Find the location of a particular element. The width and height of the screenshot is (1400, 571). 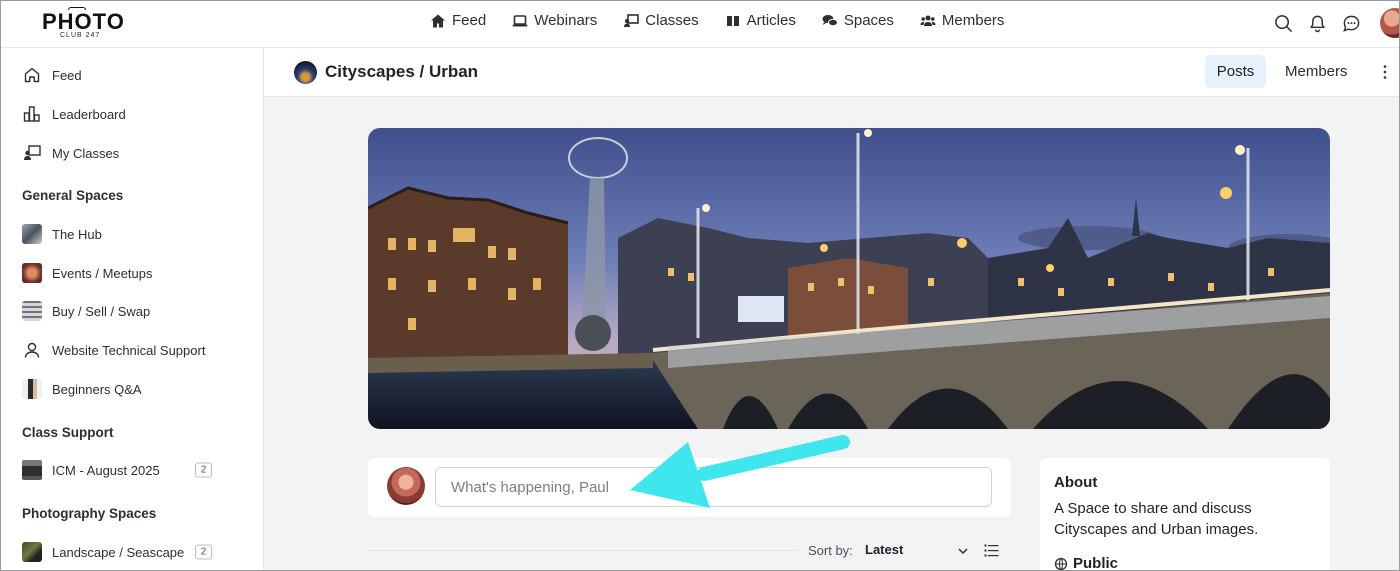

post-composer is located at coordinates (689, 487).